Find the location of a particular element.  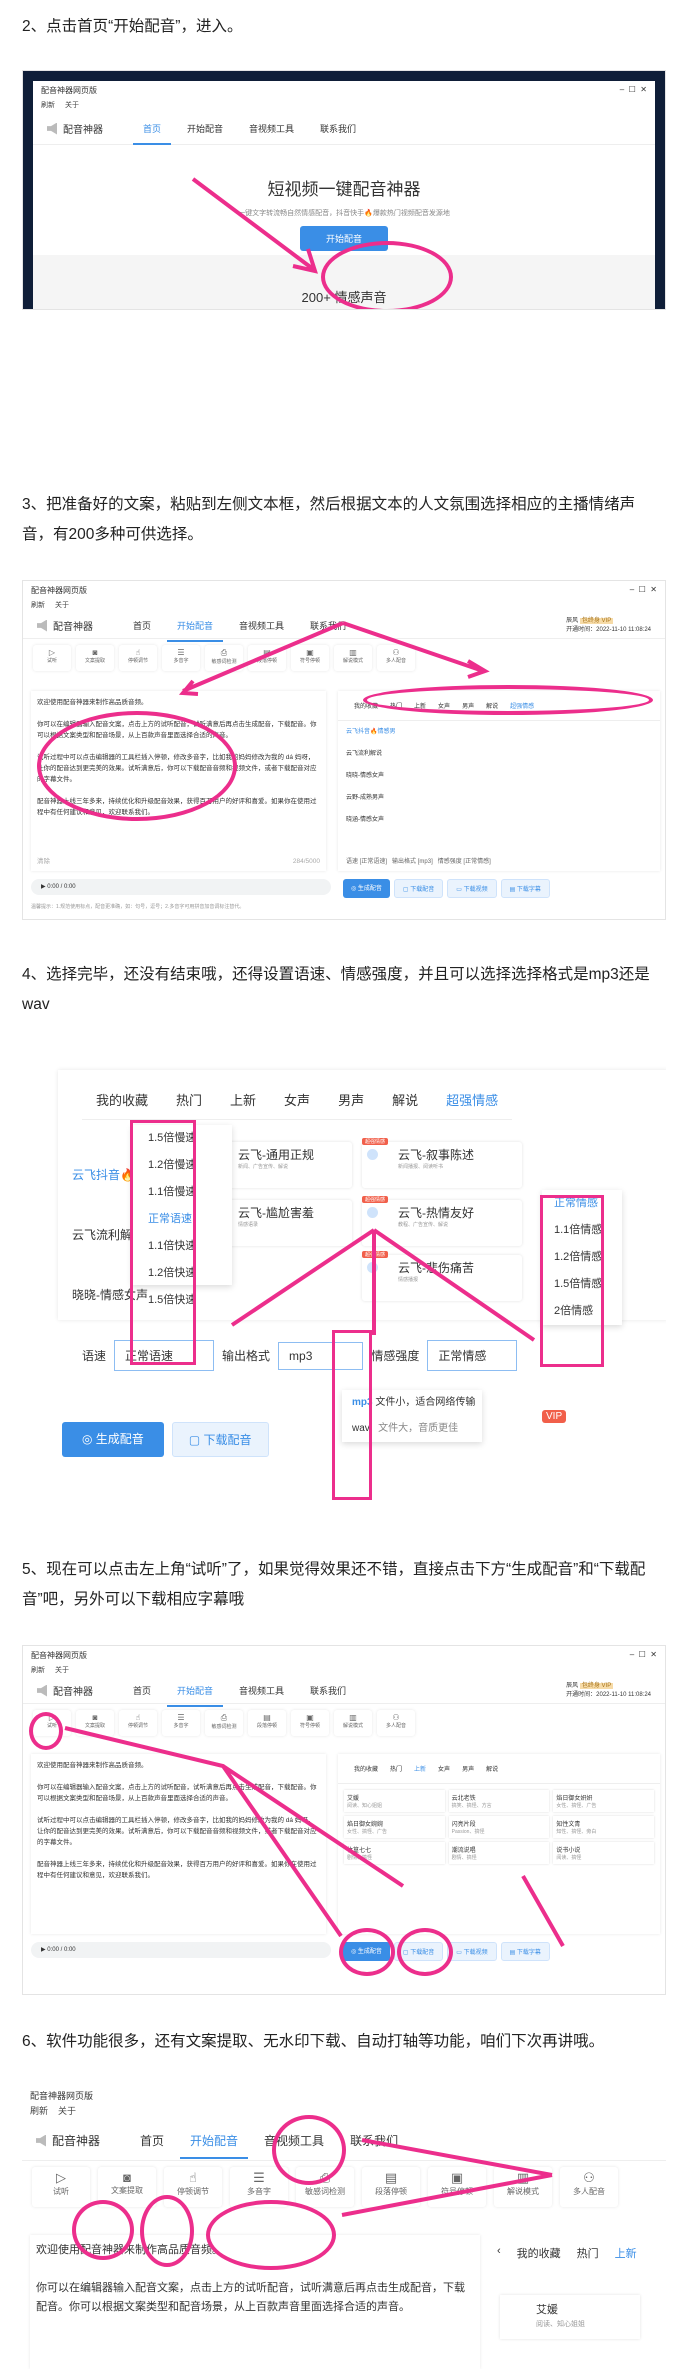

voice-card: 说书小说 阅读、搞怪 is located at coordinates (603, 1853).